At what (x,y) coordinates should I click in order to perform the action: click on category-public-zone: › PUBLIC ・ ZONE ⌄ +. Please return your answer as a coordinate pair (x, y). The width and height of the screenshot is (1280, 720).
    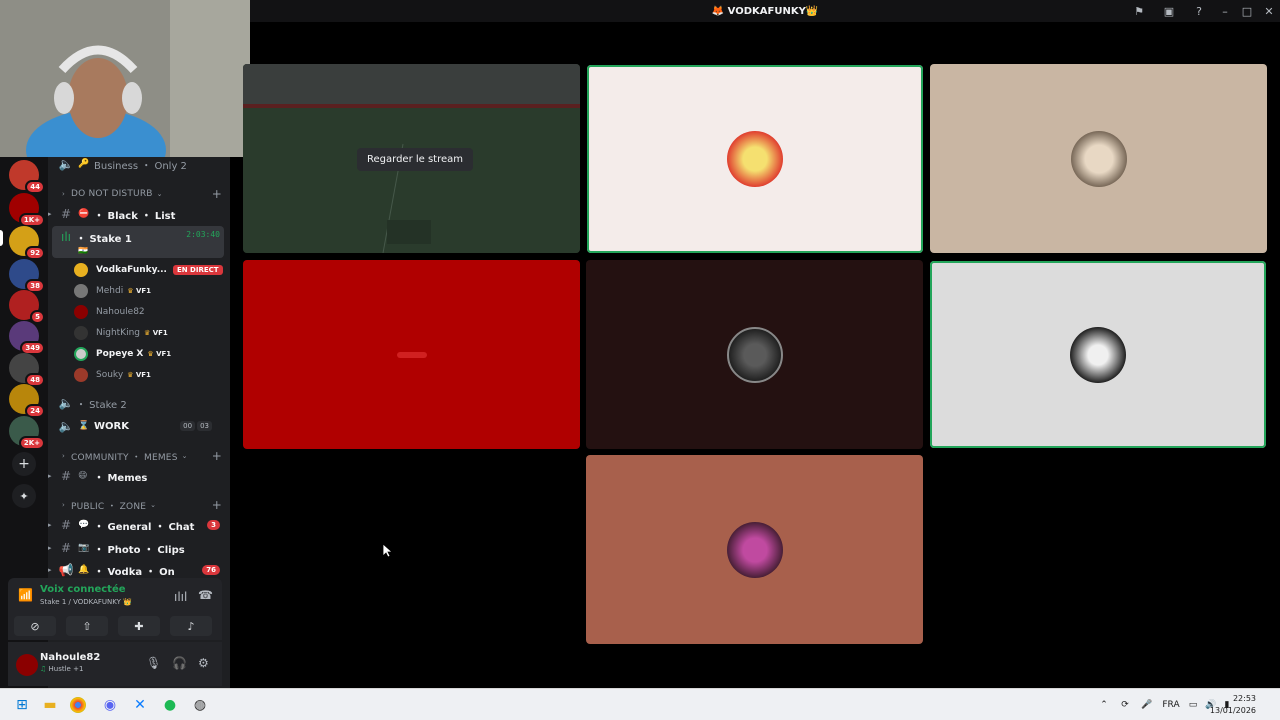
    Looking at the image, I should click on (142, 505).